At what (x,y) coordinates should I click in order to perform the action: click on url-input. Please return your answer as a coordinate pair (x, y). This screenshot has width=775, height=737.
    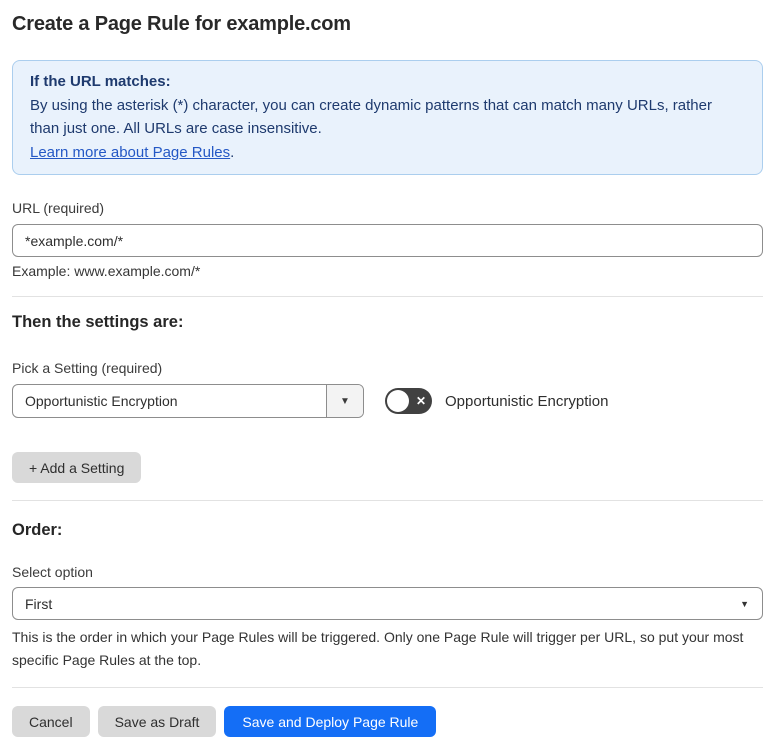
    Looking at the image, I should click on (387, 240).